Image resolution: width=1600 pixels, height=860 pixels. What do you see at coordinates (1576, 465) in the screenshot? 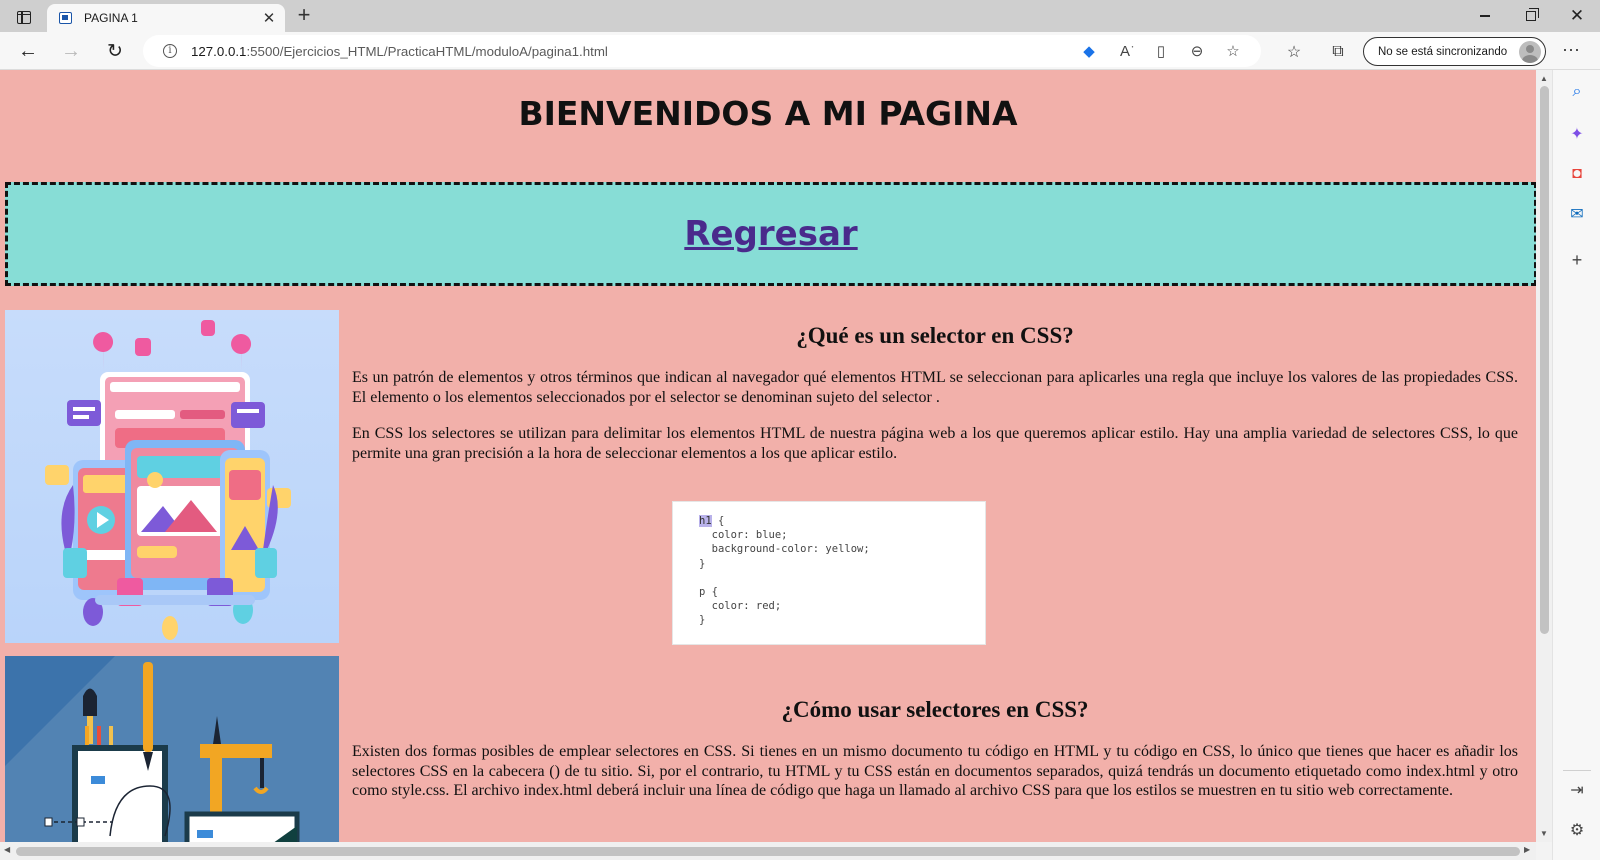
I see `edge-sidebar: ⌕ ✦ ◘ ✉ + ⇥ ⚙` at bounding box center [1576, 465].